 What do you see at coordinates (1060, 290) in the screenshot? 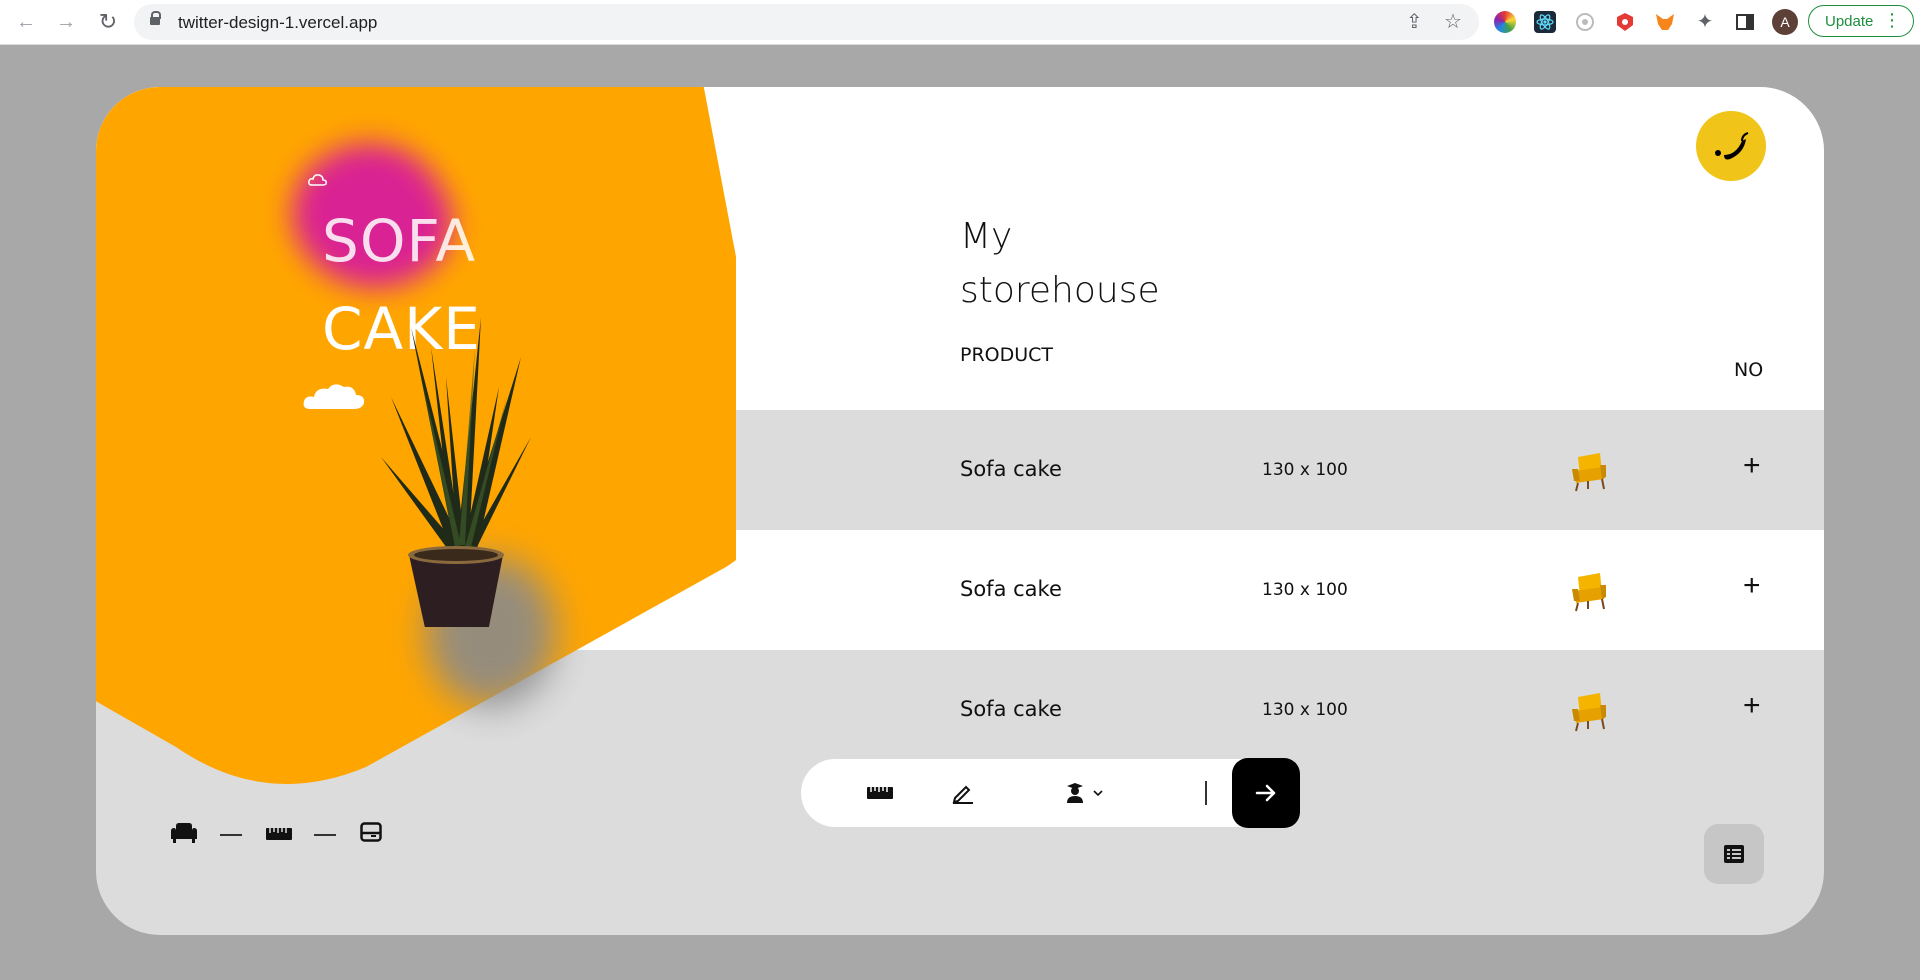
I see `page-title-line2: storehouse` at bounding box center [1060, 290].